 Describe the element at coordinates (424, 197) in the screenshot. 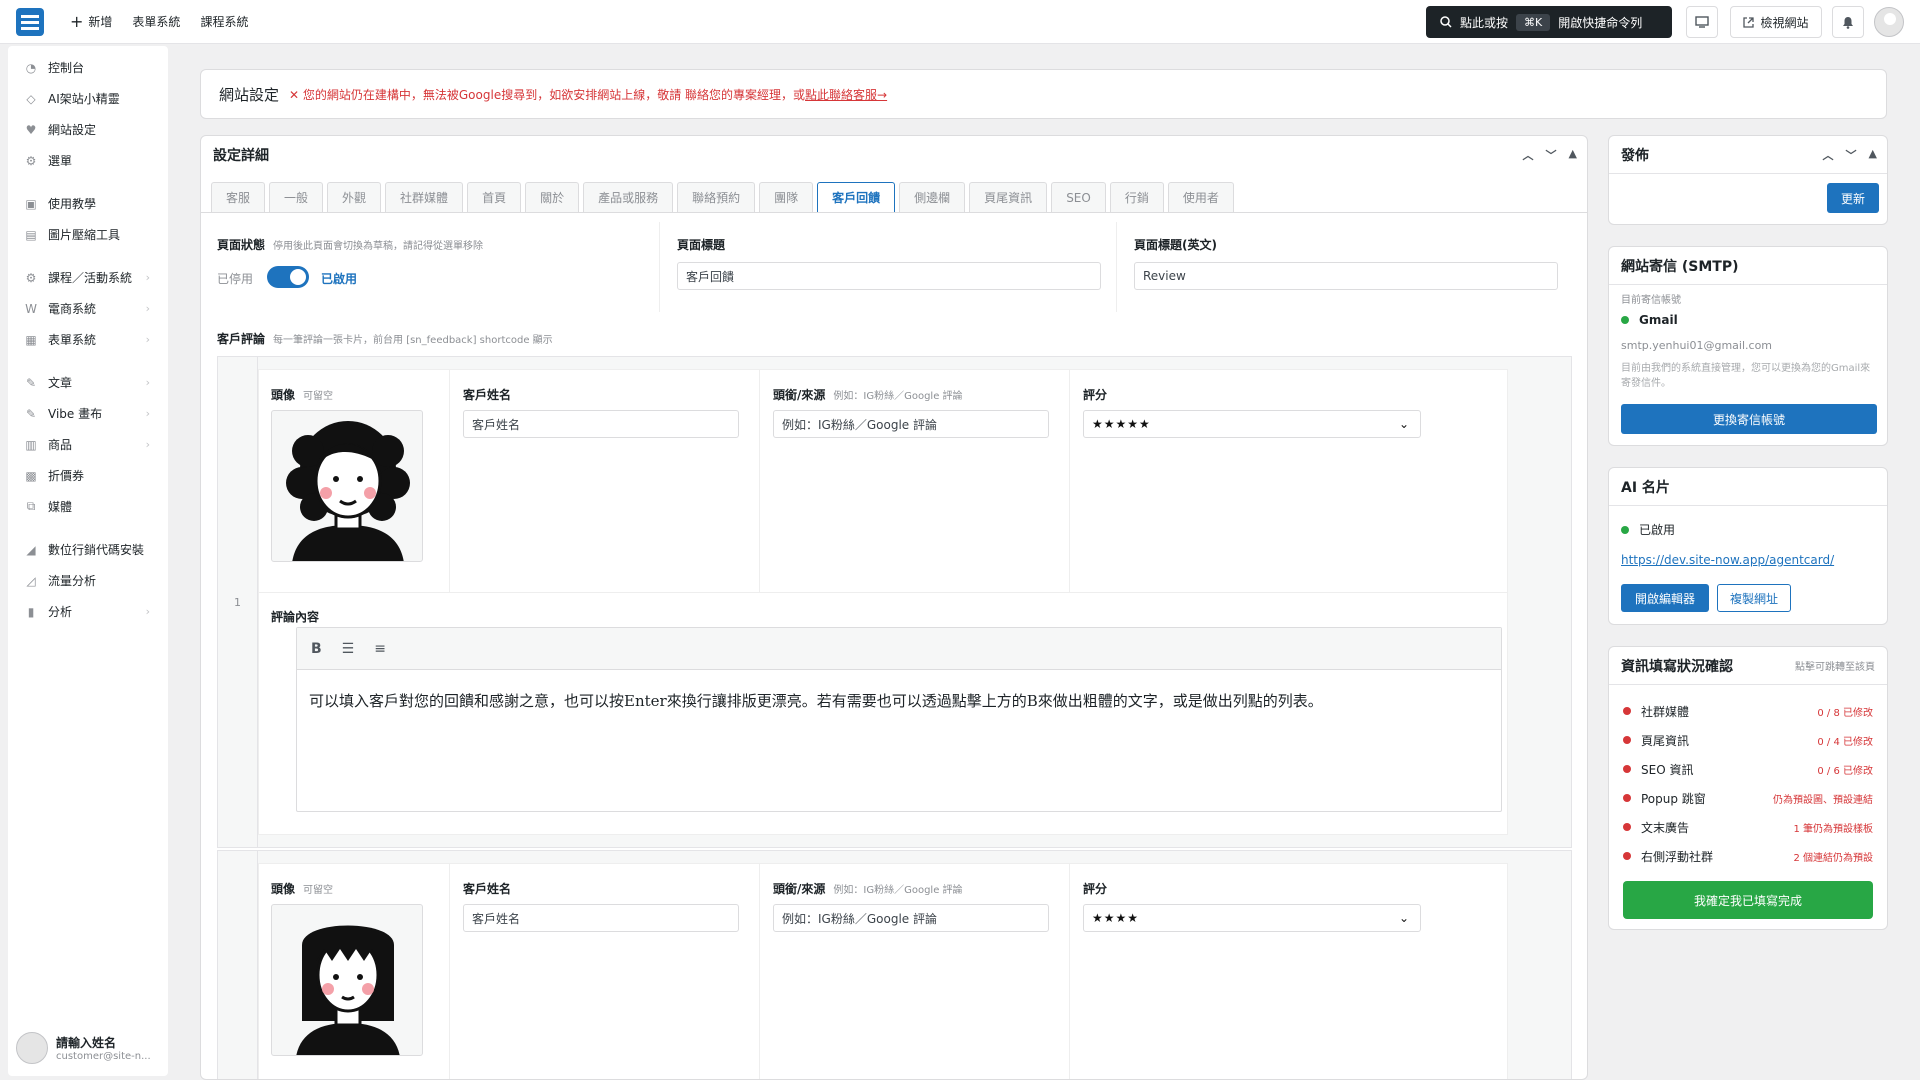

I see `tab-social: 社群媒體` at that location.